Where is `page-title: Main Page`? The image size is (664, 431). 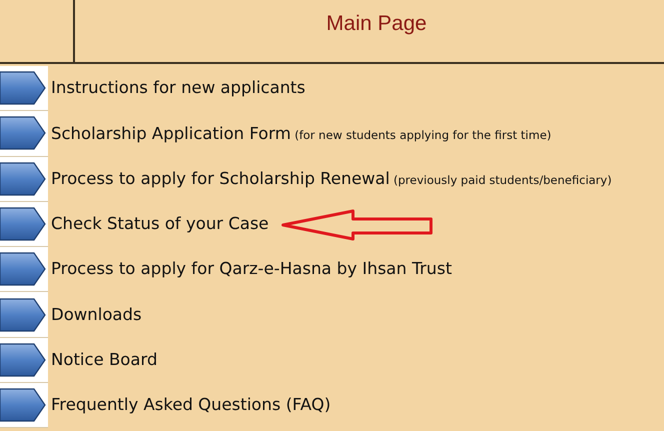
page-title: Main Page is located at coordinates (376, 24).